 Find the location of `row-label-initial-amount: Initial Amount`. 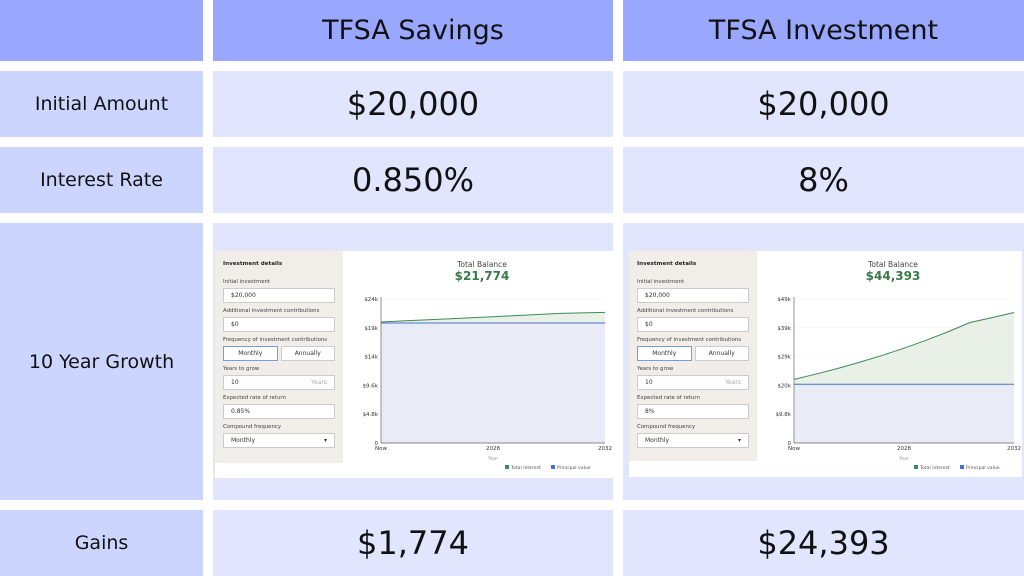

row-label-initial-amount: Initial Amount is located at coordinates (101, 104).